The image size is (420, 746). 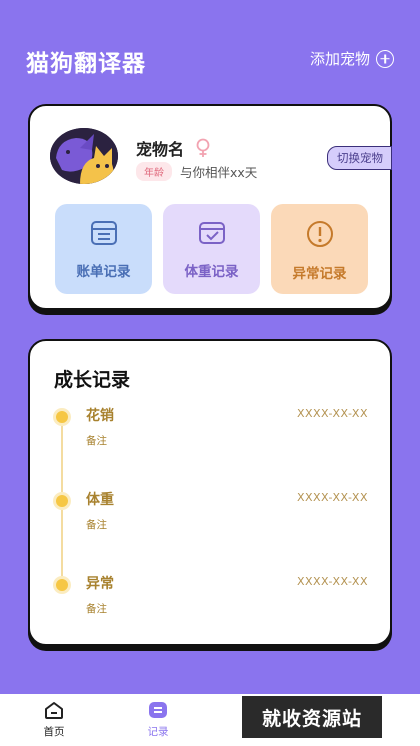 What do you see at coordinates (210, 603) in the screenshot?
I see `timeline-item-abnormal: 异常 XXXX-XX-XX 备注` at bounding box center [210, 603].